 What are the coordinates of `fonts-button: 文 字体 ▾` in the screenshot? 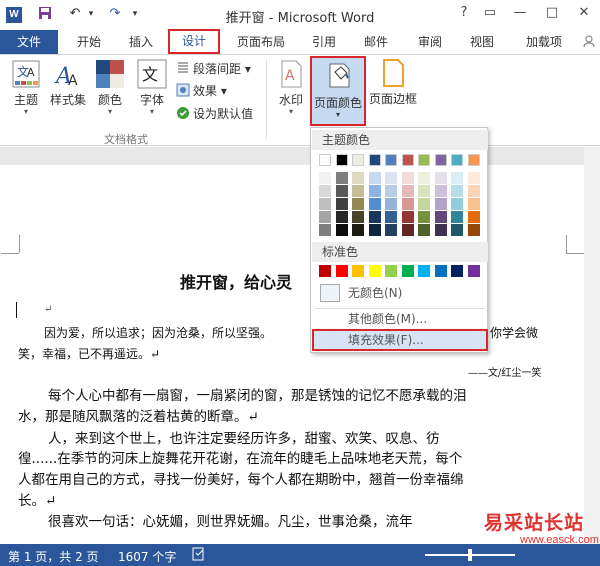 It's located at (152, 87).